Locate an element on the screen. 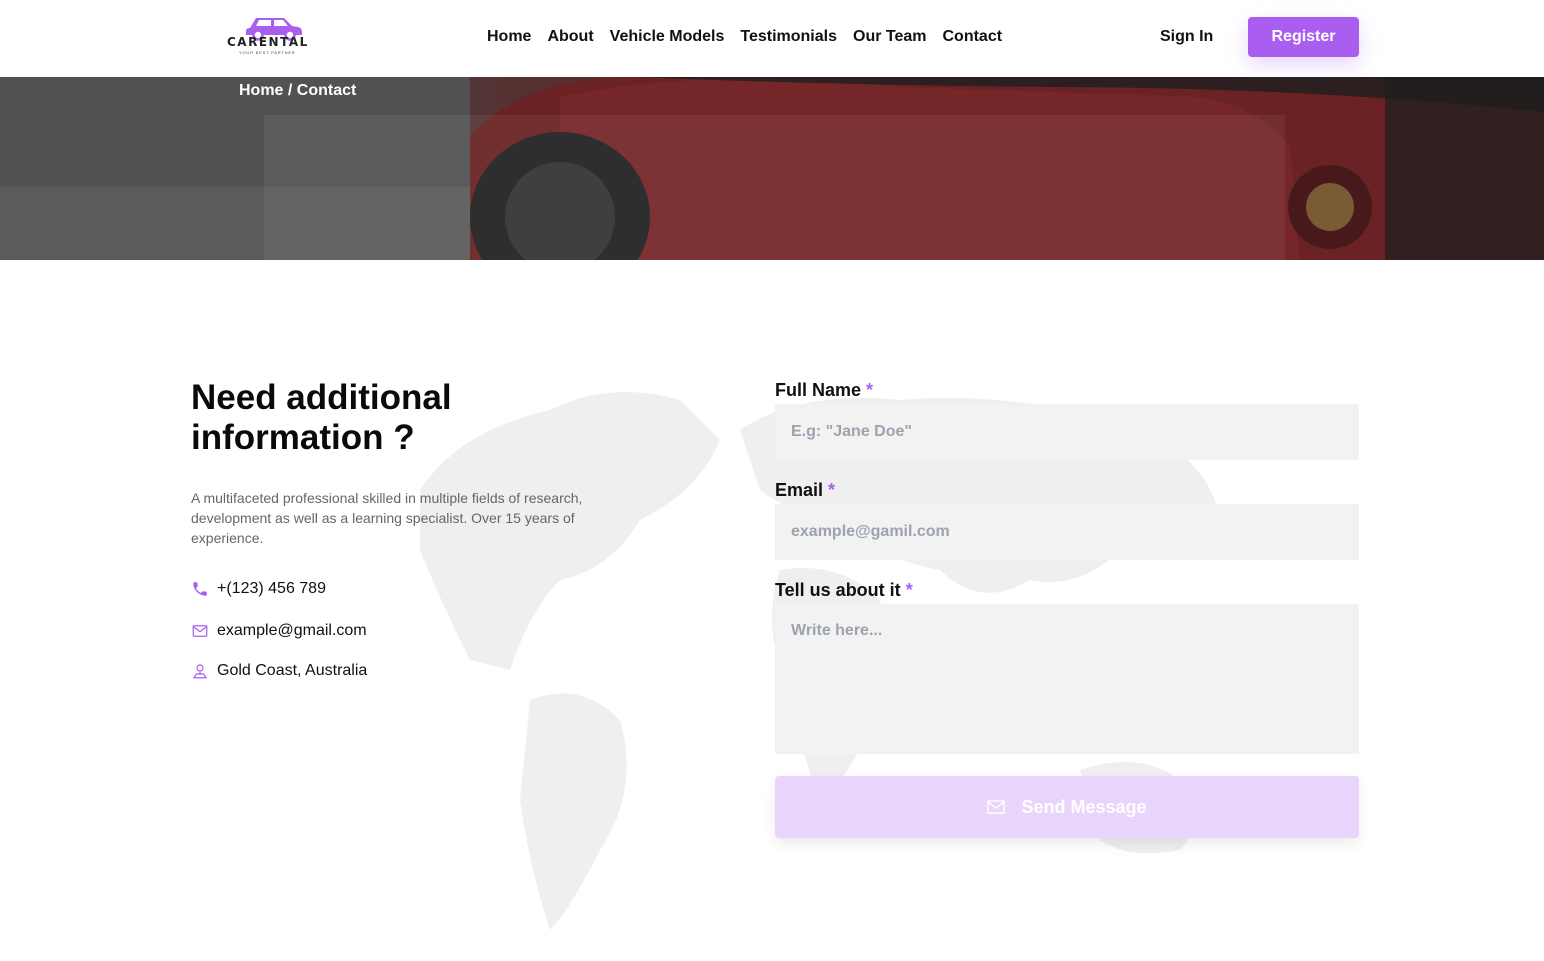 The height and width of the screenshot is (961, 1544). sign-in-link: Sign In is located at coordinates (1186, 37).